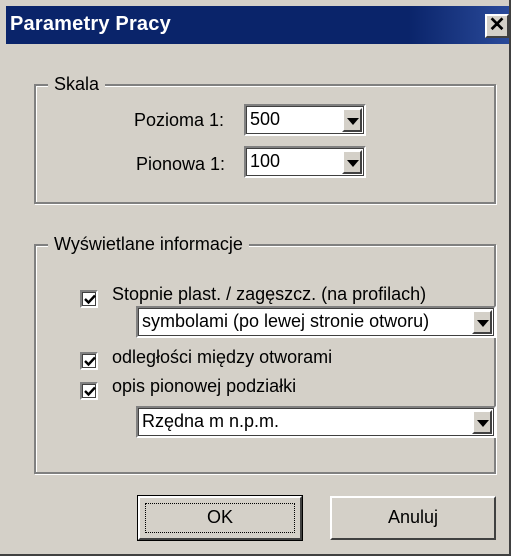  What do you see at coordinates (179, 120) in the screenshot?
I see `horizontal-scale-label: Pozioma 1:` at bounding box center [179, 120].